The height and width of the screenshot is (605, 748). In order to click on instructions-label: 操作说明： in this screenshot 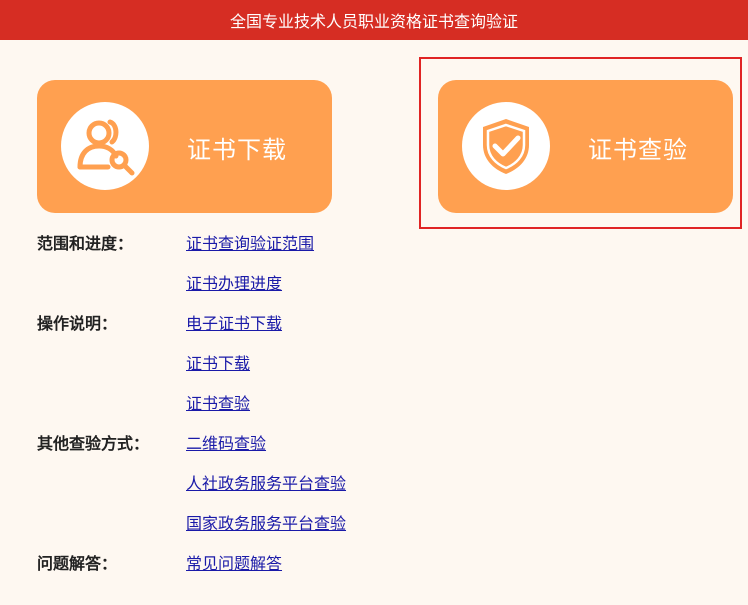, I will do `click(77, 323)`.